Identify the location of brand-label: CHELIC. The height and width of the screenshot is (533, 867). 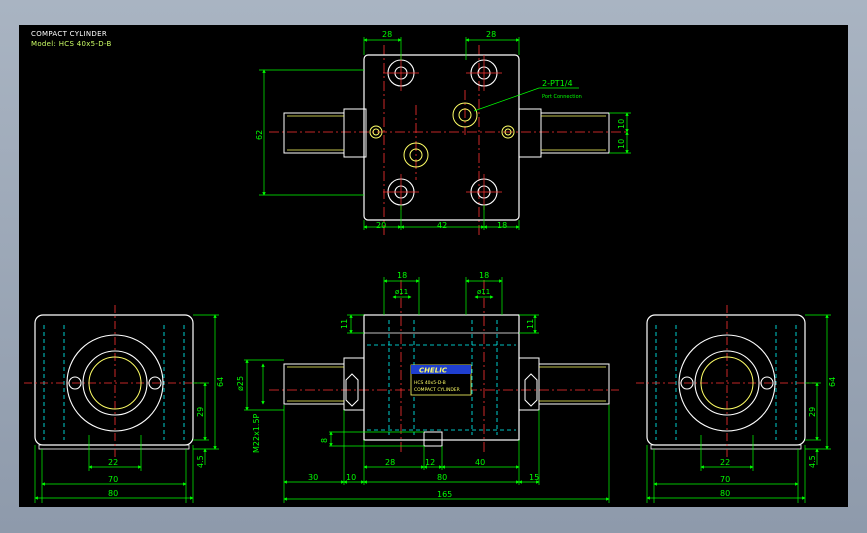
(433, 371).